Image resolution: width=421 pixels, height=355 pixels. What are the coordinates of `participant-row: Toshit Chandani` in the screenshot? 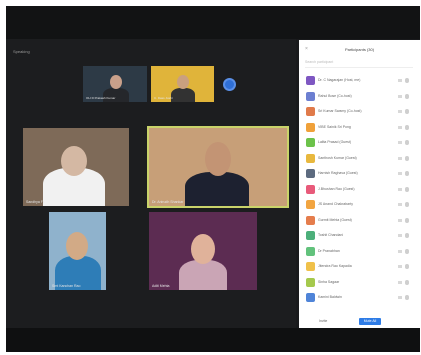 It's located at (360, 236).